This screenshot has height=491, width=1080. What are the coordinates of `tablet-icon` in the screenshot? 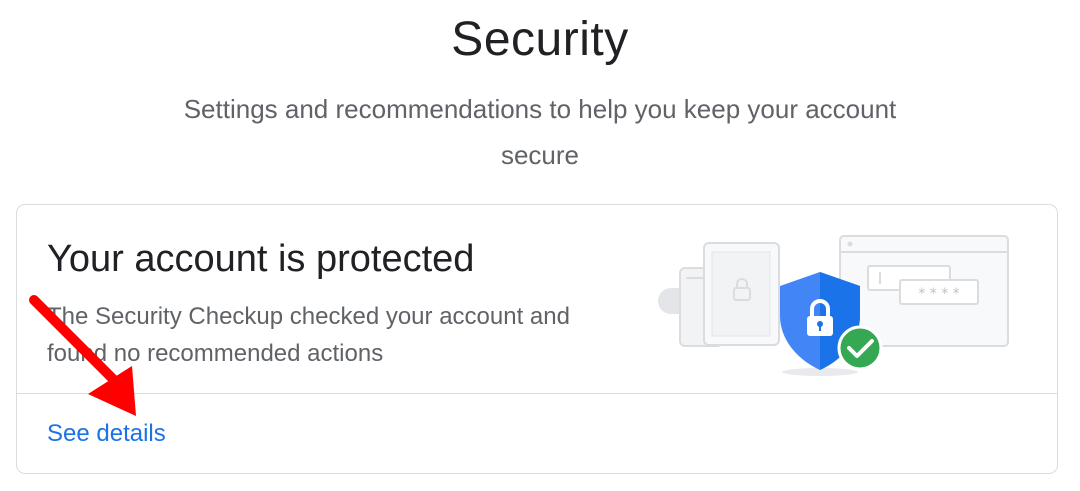 It's located at (741, 294).